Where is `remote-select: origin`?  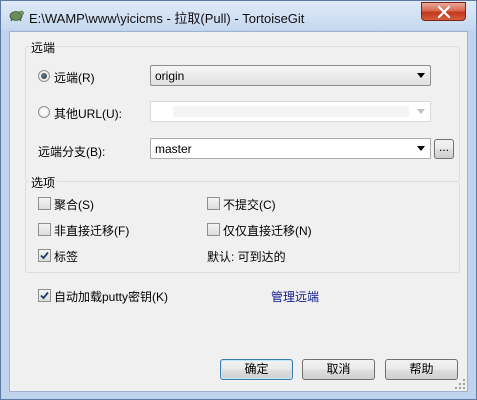 remote-select: origin is located at coordinates (290, 75).